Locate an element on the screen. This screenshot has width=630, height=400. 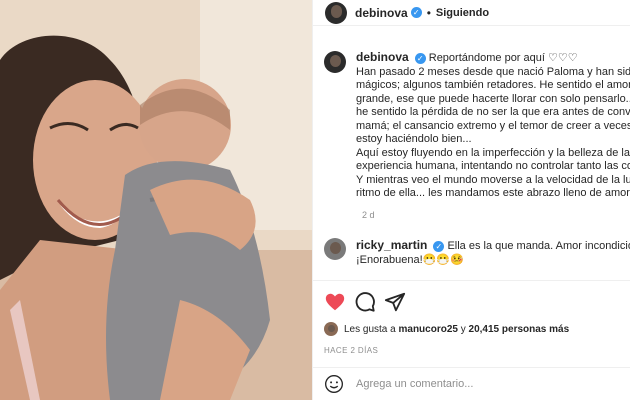
commenter-username: ricky_martin is located at coordinates (391, 245).